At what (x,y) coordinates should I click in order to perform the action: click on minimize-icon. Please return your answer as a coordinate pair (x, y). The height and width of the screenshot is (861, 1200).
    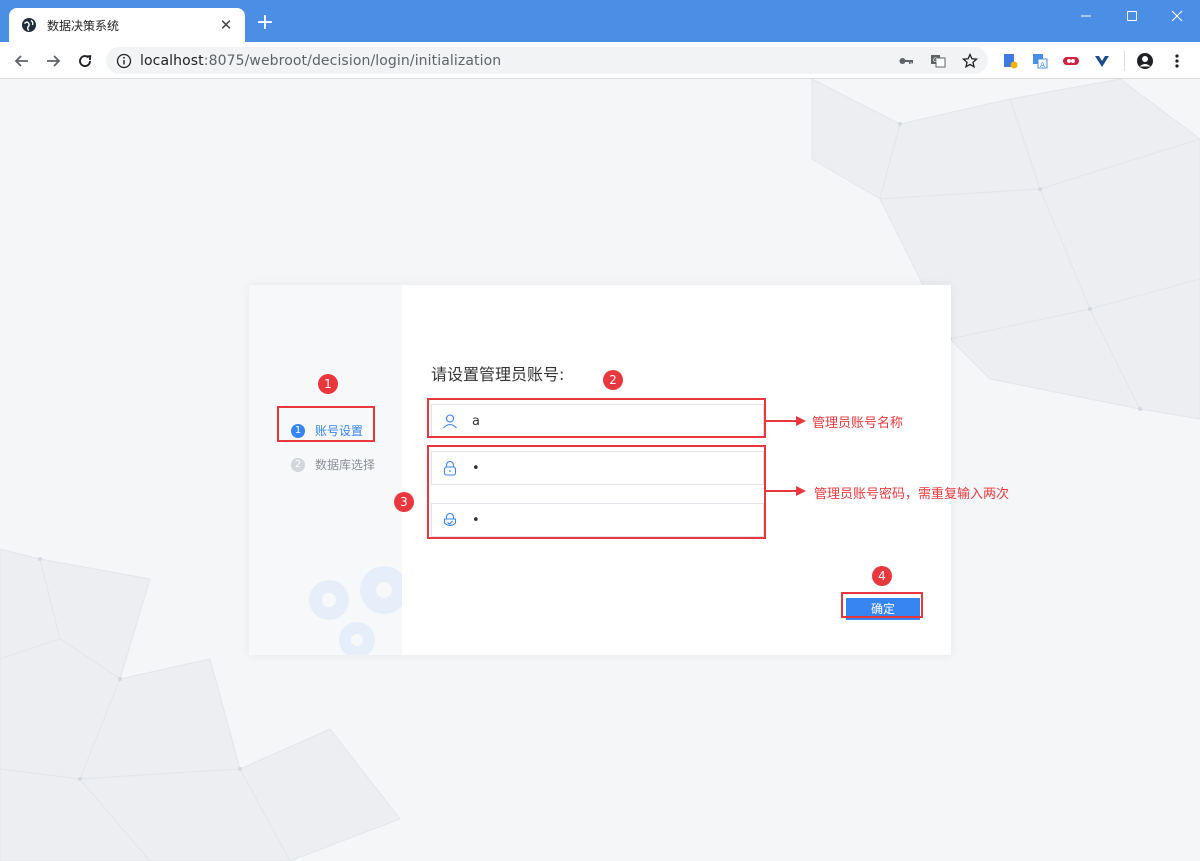
    Looking at the image, I should click on (1086, 16).